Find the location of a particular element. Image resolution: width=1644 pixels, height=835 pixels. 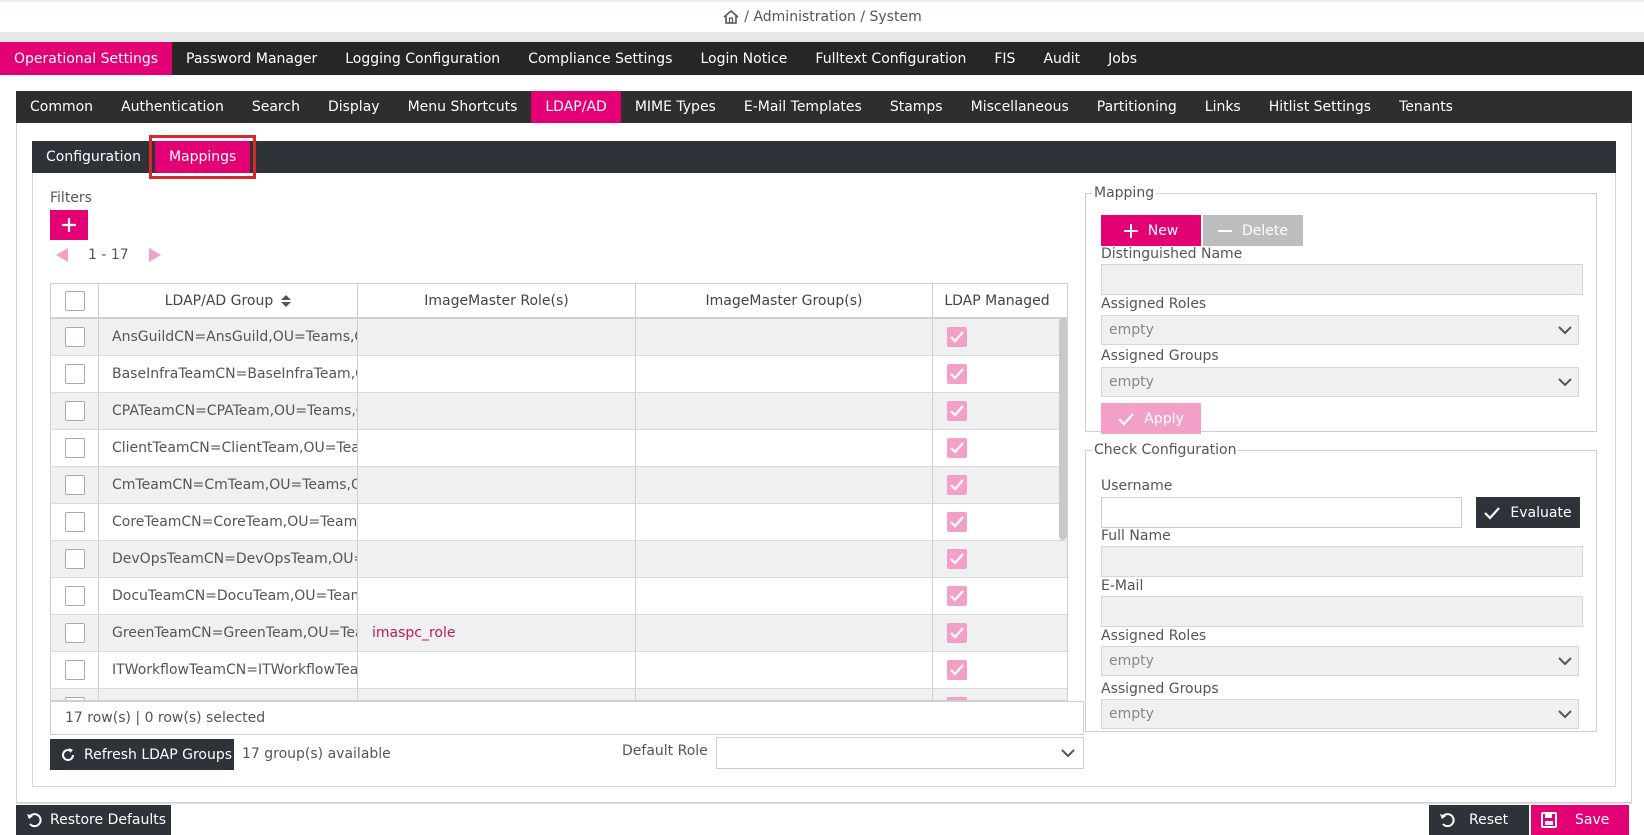

select-all-checkbox is located at coordinates (74, 300).